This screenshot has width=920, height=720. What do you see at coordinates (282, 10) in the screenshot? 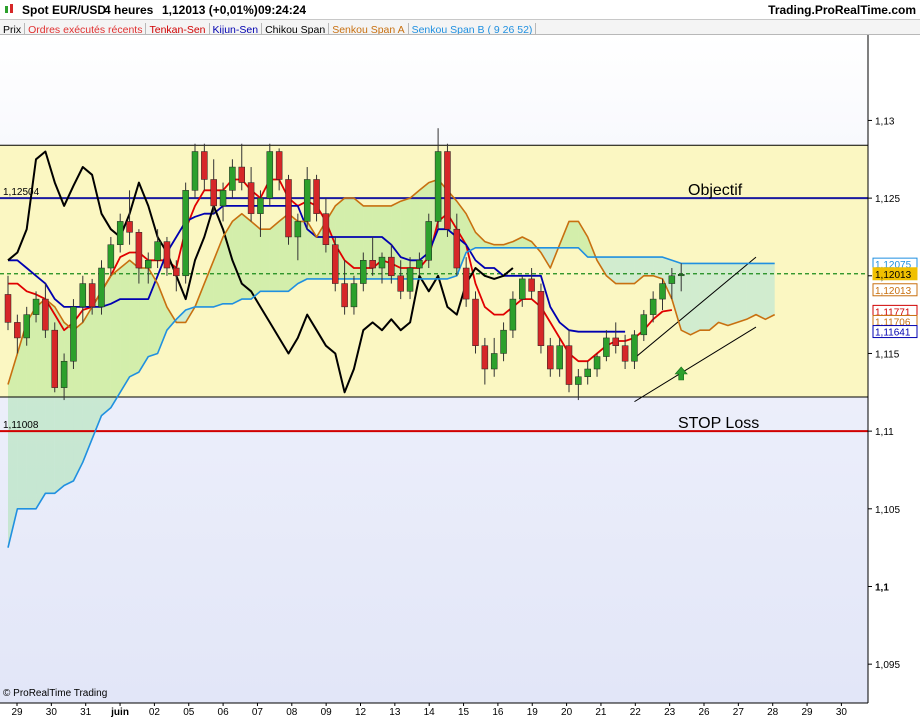
I see `time-label: 09:24:24` at bounding box center [282, 10].